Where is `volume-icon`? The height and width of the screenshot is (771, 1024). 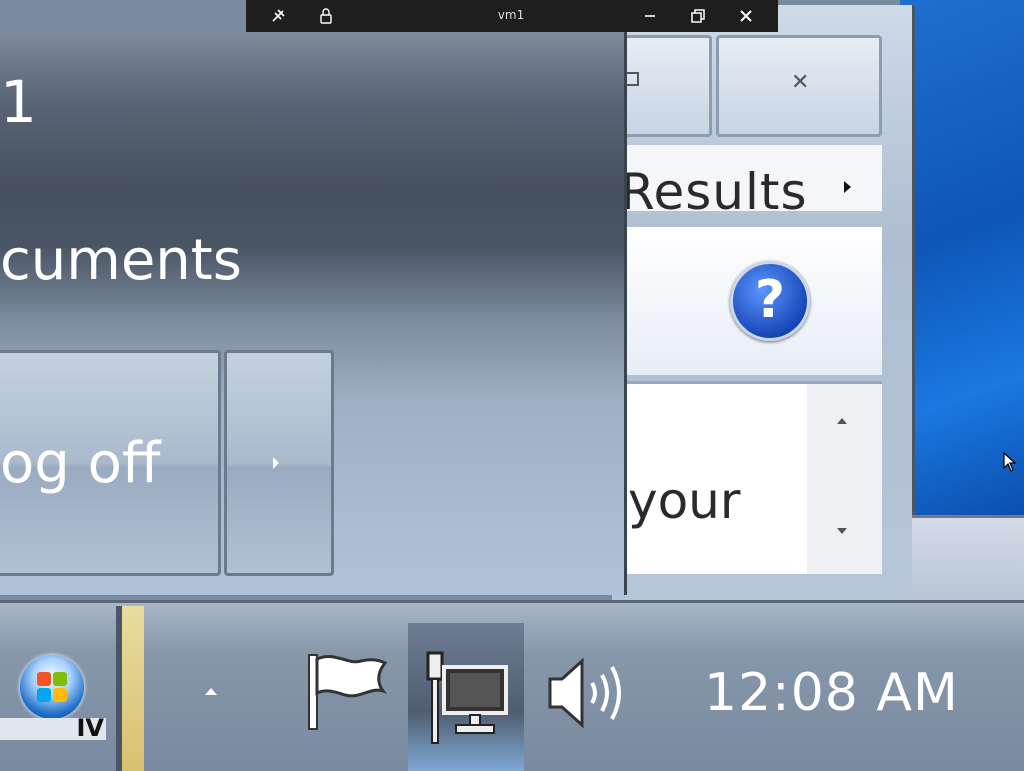
volume-icon is located at coordinates (588, 695).